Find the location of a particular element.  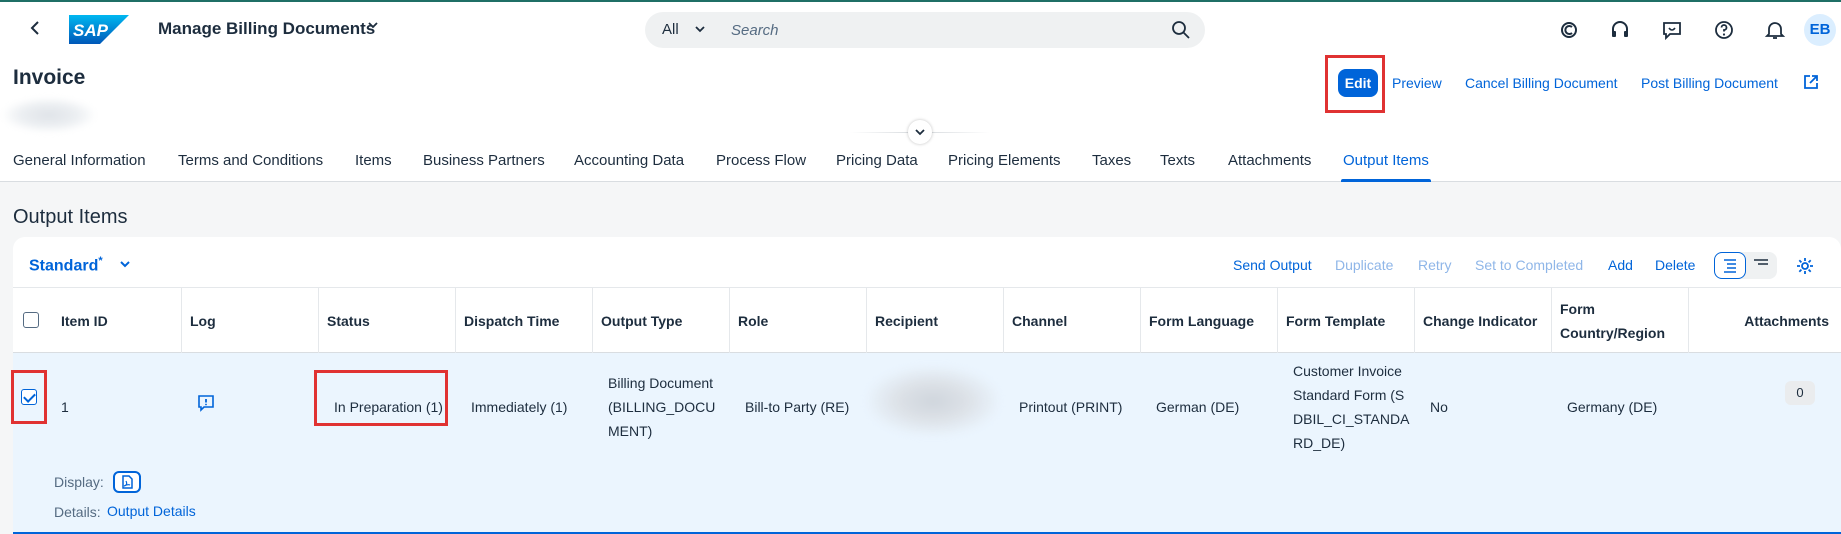

pdf-preview-icon is located at coordinates (127, 482).